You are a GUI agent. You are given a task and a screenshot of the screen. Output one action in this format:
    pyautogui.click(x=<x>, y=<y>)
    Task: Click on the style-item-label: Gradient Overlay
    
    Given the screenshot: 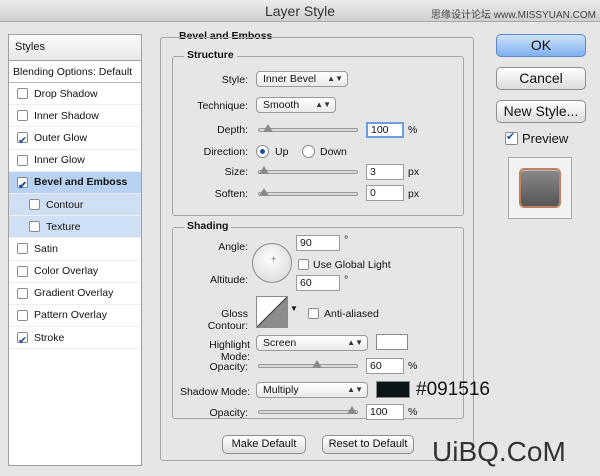 What is the action you would take?
    pyautogui.click(x=74, y=293)
    